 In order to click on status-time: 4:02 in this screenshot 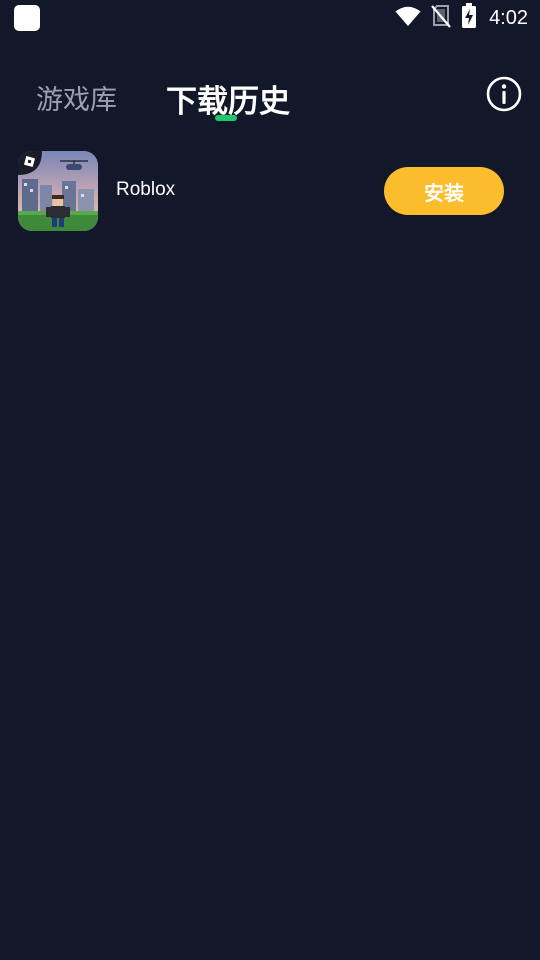, I will do `click(508, 17)`.